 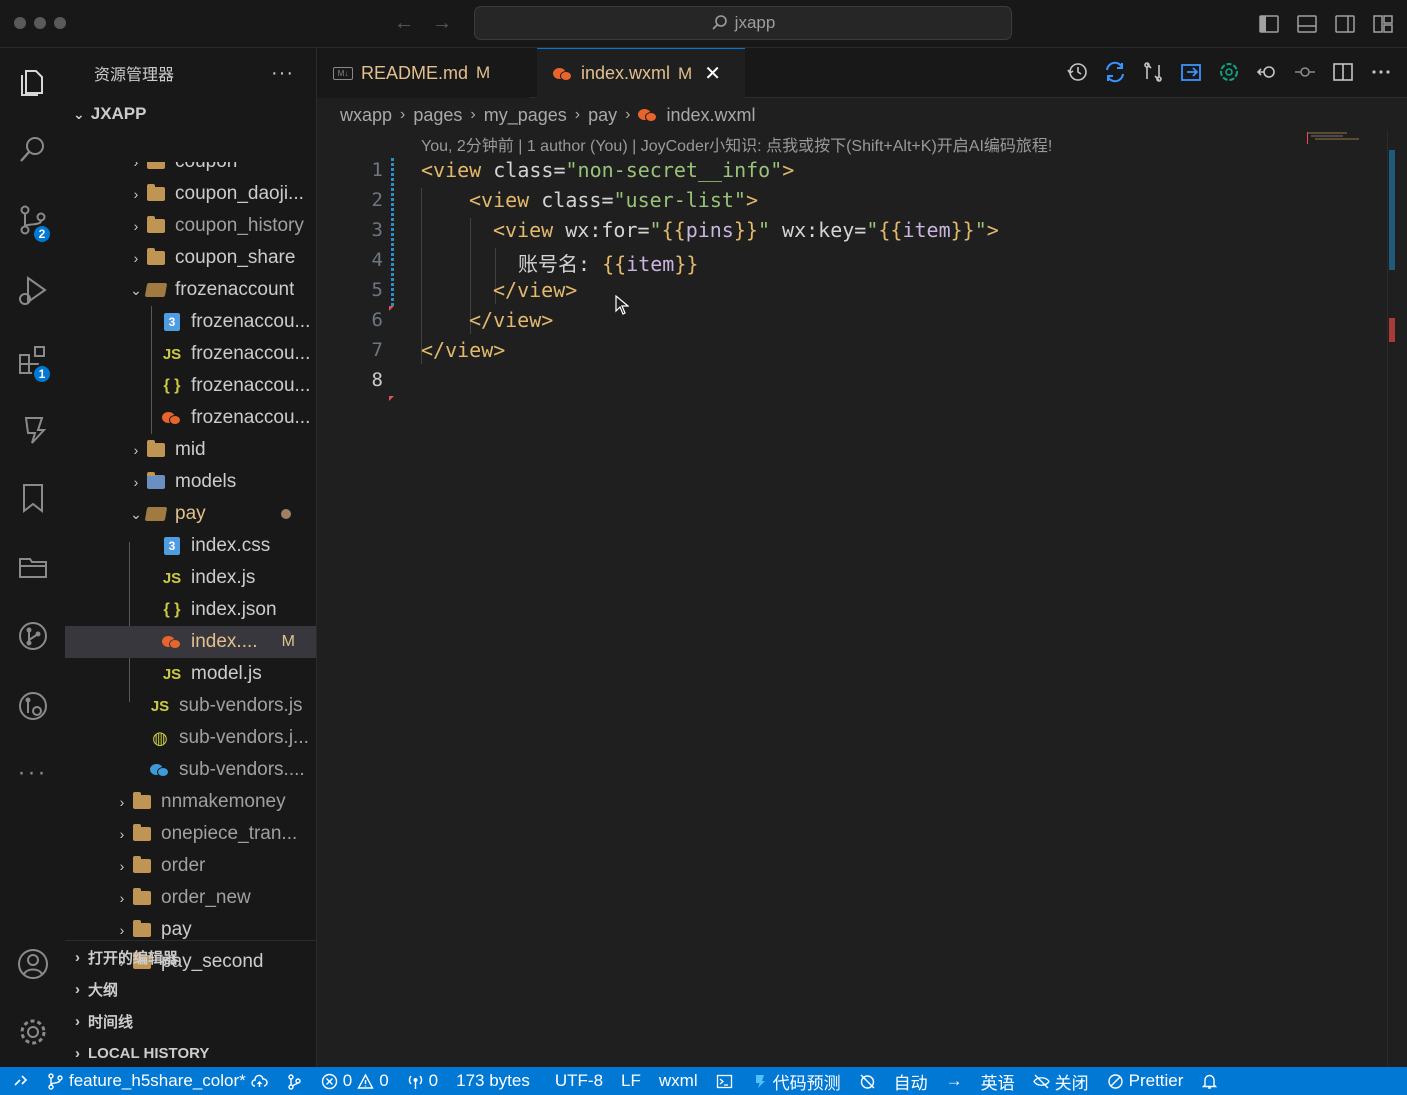 What do you see at coordinates (157, 1081) in the screenshot?
I see `branch-indicator: feature_h5share_color*` at bounding box center [157, 1081].